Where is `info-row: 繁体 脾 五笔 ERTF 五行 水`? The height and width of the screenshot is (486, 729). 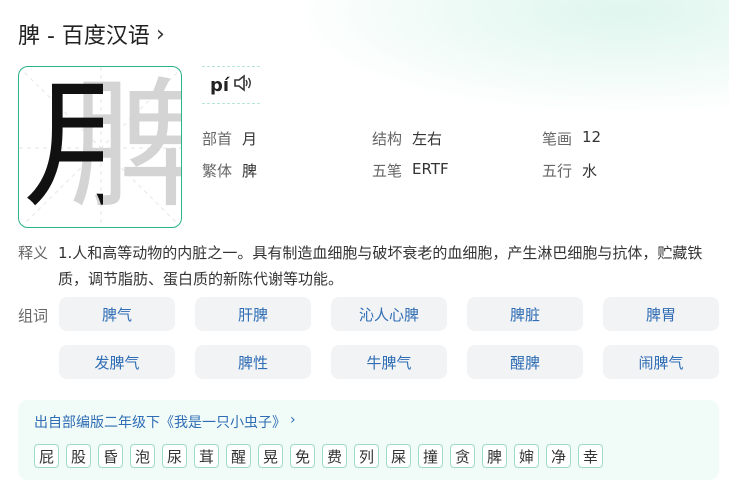 info-row: 繁体 脾 五笔 ERTF 五行 水 is located at coordinates (457, 170).